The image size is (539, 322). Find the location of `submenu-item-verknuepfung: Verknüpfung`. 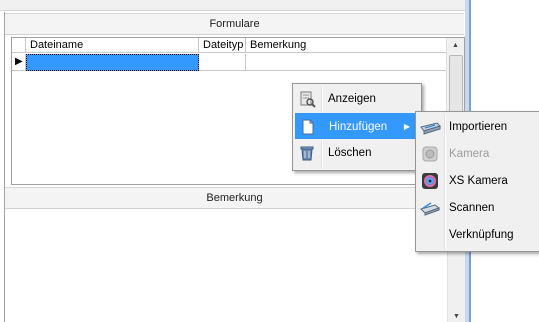

submenu-item-verknuepfung: Verknüpfung is located at coordinates (476, 235).